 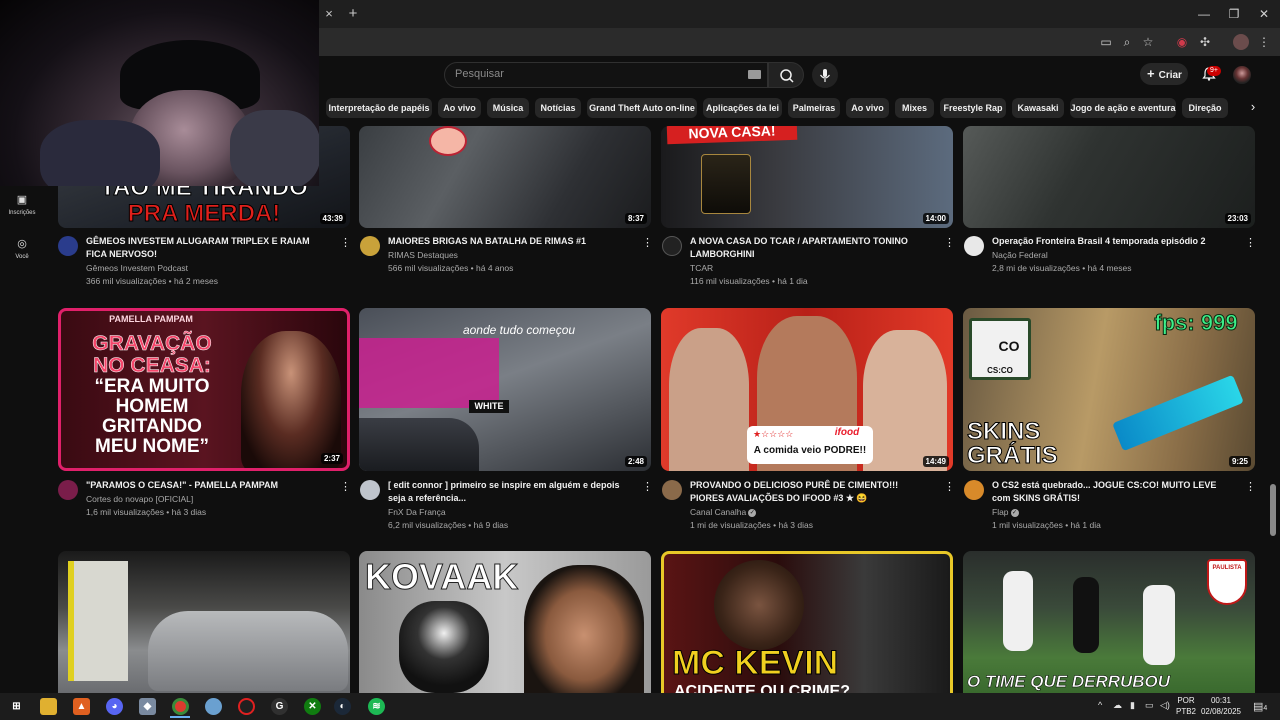 I want to click on chip-roleplay: Interpretação de papéis, so click(x=379, y=108).